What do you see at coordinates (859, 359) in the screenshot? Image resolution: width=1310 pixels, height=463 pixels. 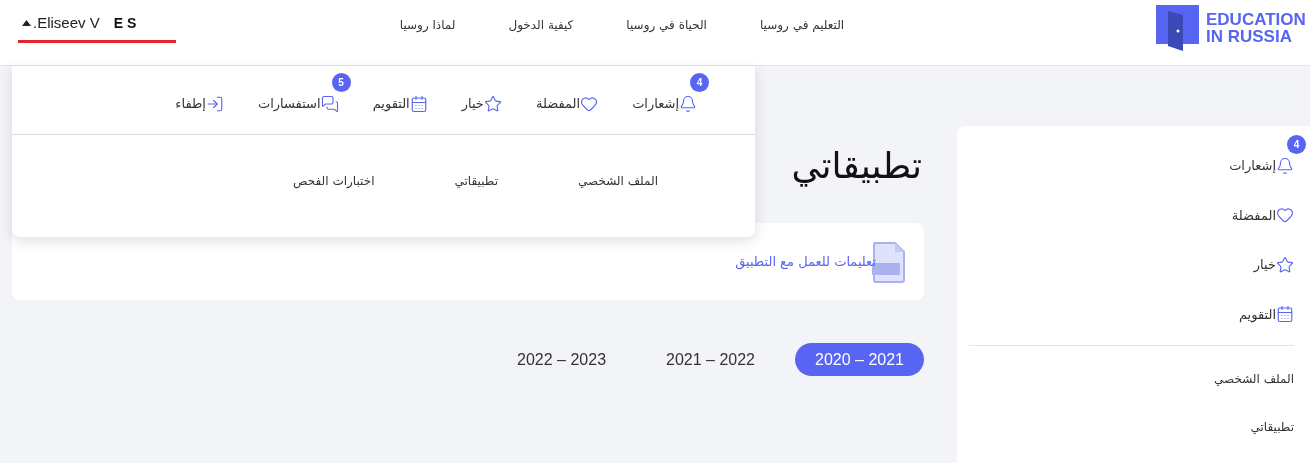 I see `year-tab: 2020 – 2021` at bounding box center [859, 359].